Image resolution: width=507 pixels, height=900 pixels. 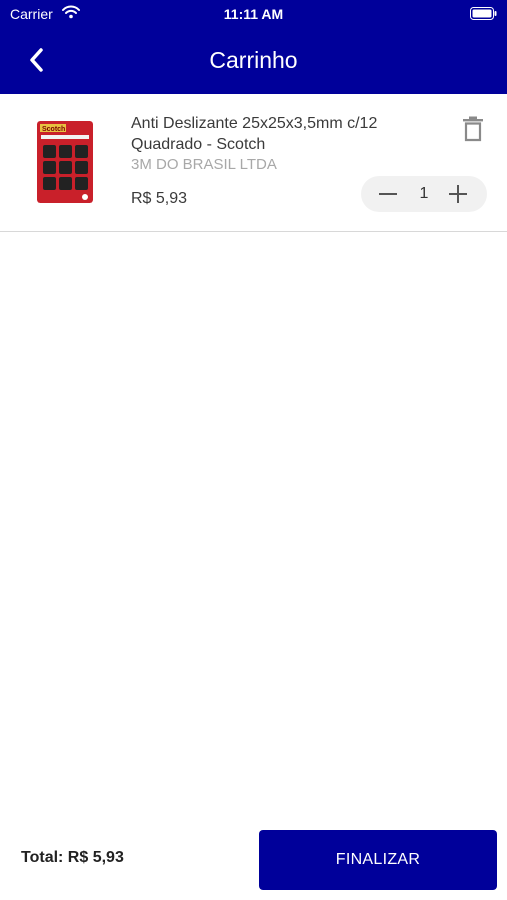 What do you see at coordinates (72, 857) in the screenshot?
I see `cart-total: Total: R$ 5,93` at bounding box center [72, 857].